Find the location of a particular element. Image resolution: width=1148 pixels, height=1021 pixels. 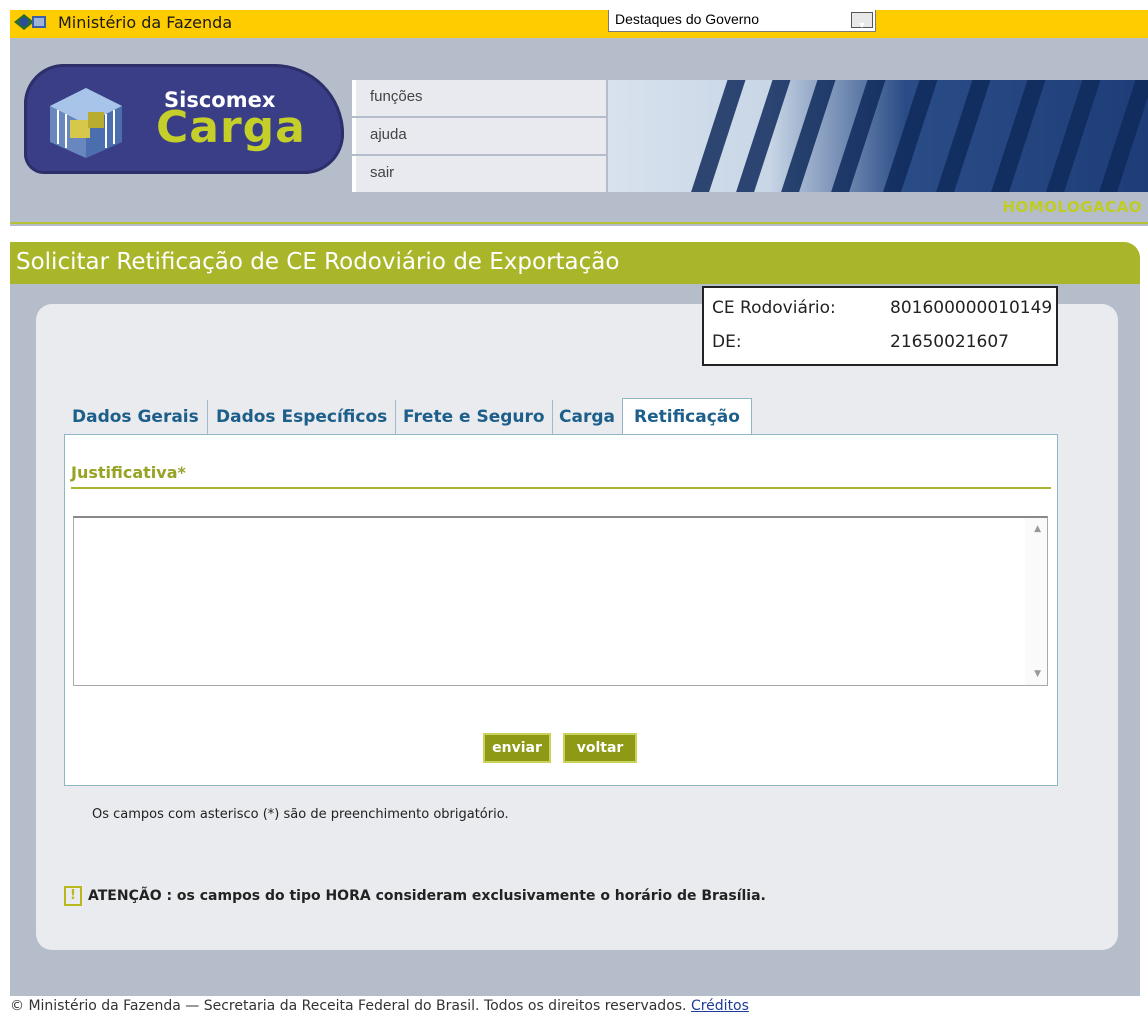

justificativa-divider is located at coordinates (561, 488).